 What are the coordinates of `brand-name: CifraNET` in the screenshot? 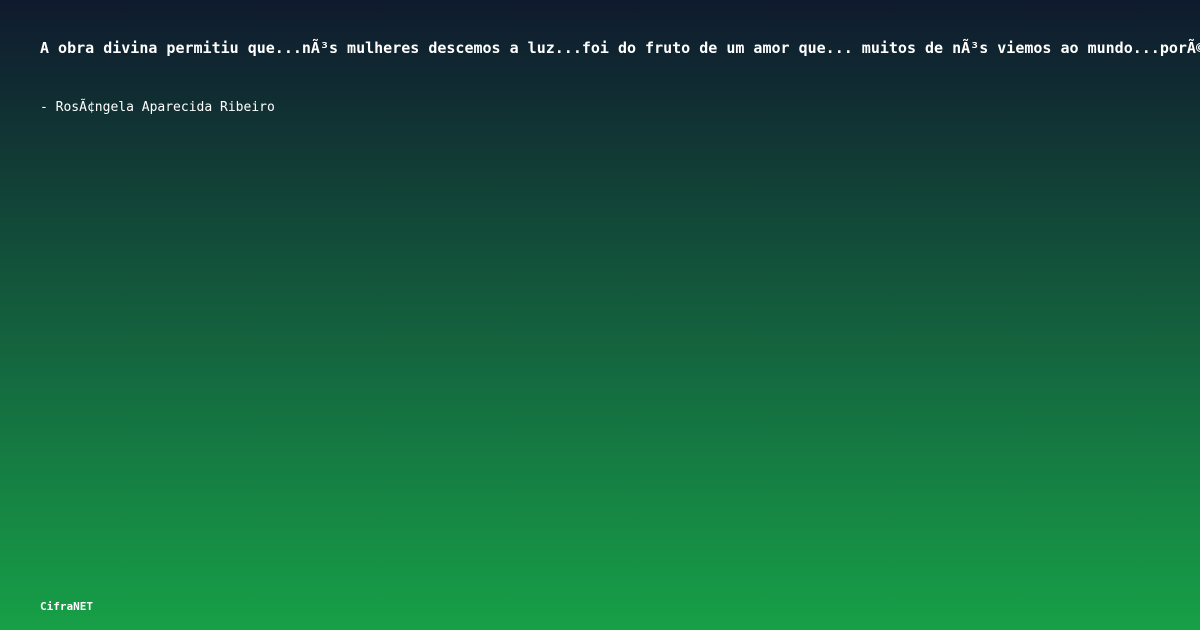 It's located at (66, 606).